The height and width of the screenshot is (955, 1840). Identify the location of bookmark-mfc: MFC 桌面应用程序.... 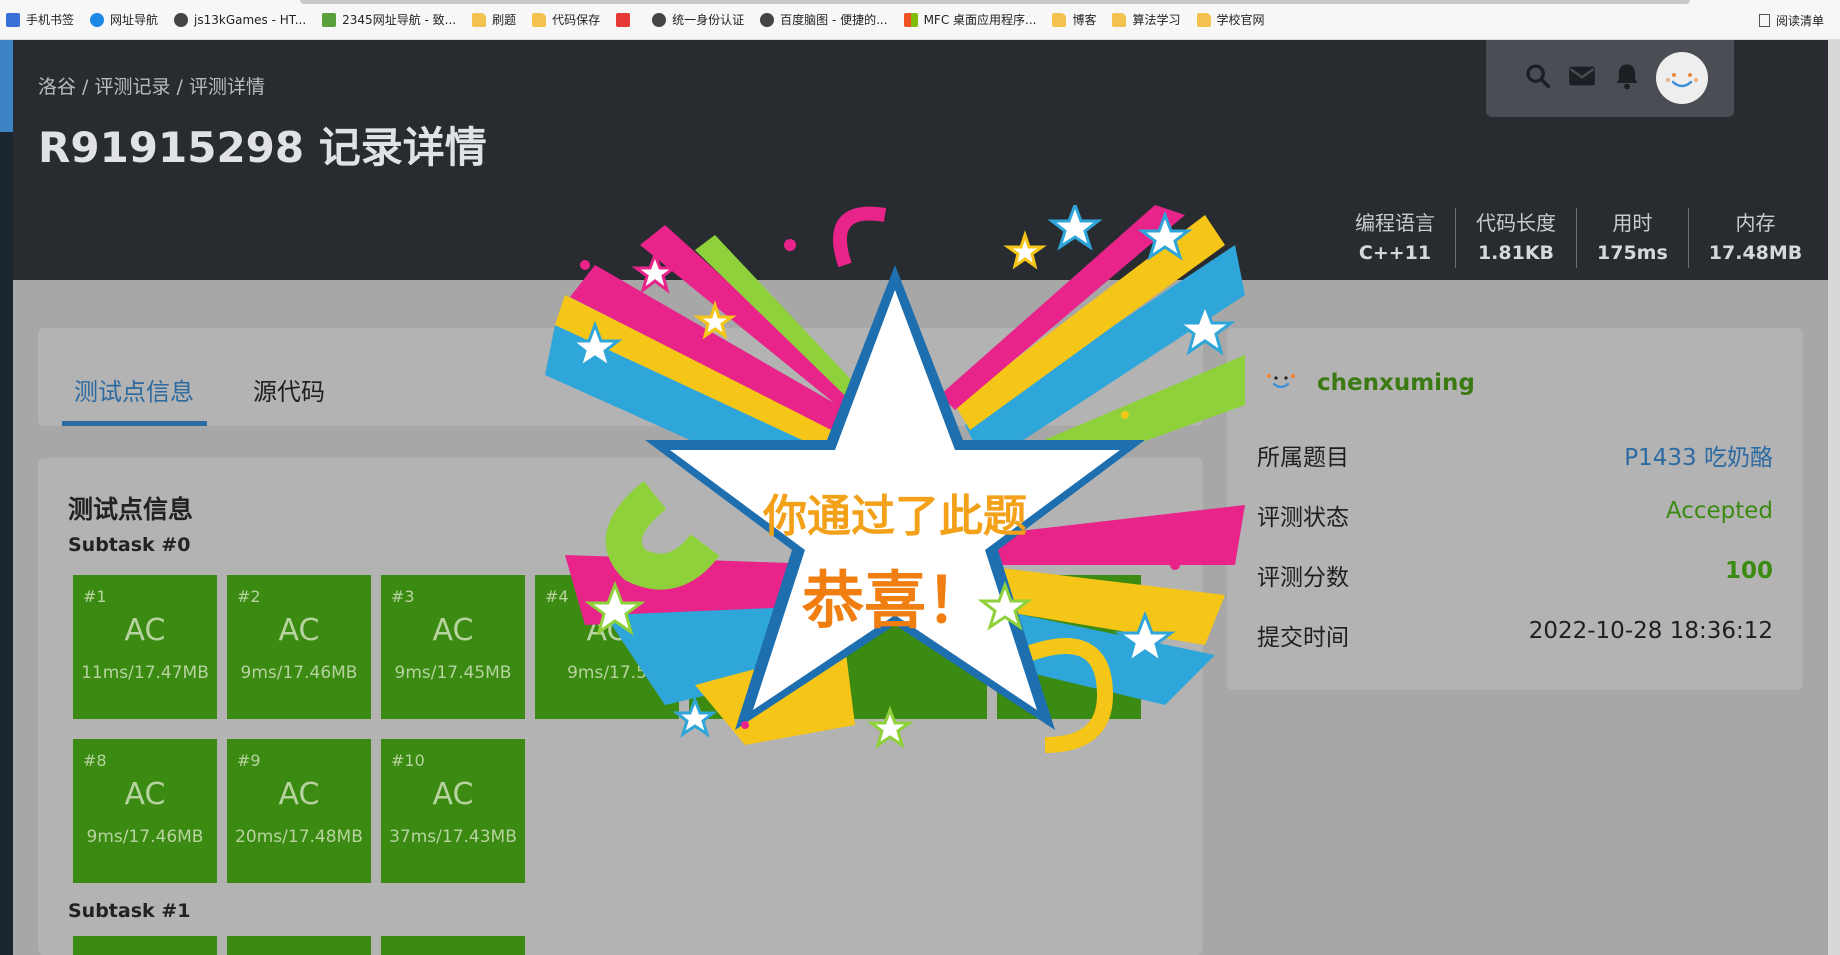
(969, 19).